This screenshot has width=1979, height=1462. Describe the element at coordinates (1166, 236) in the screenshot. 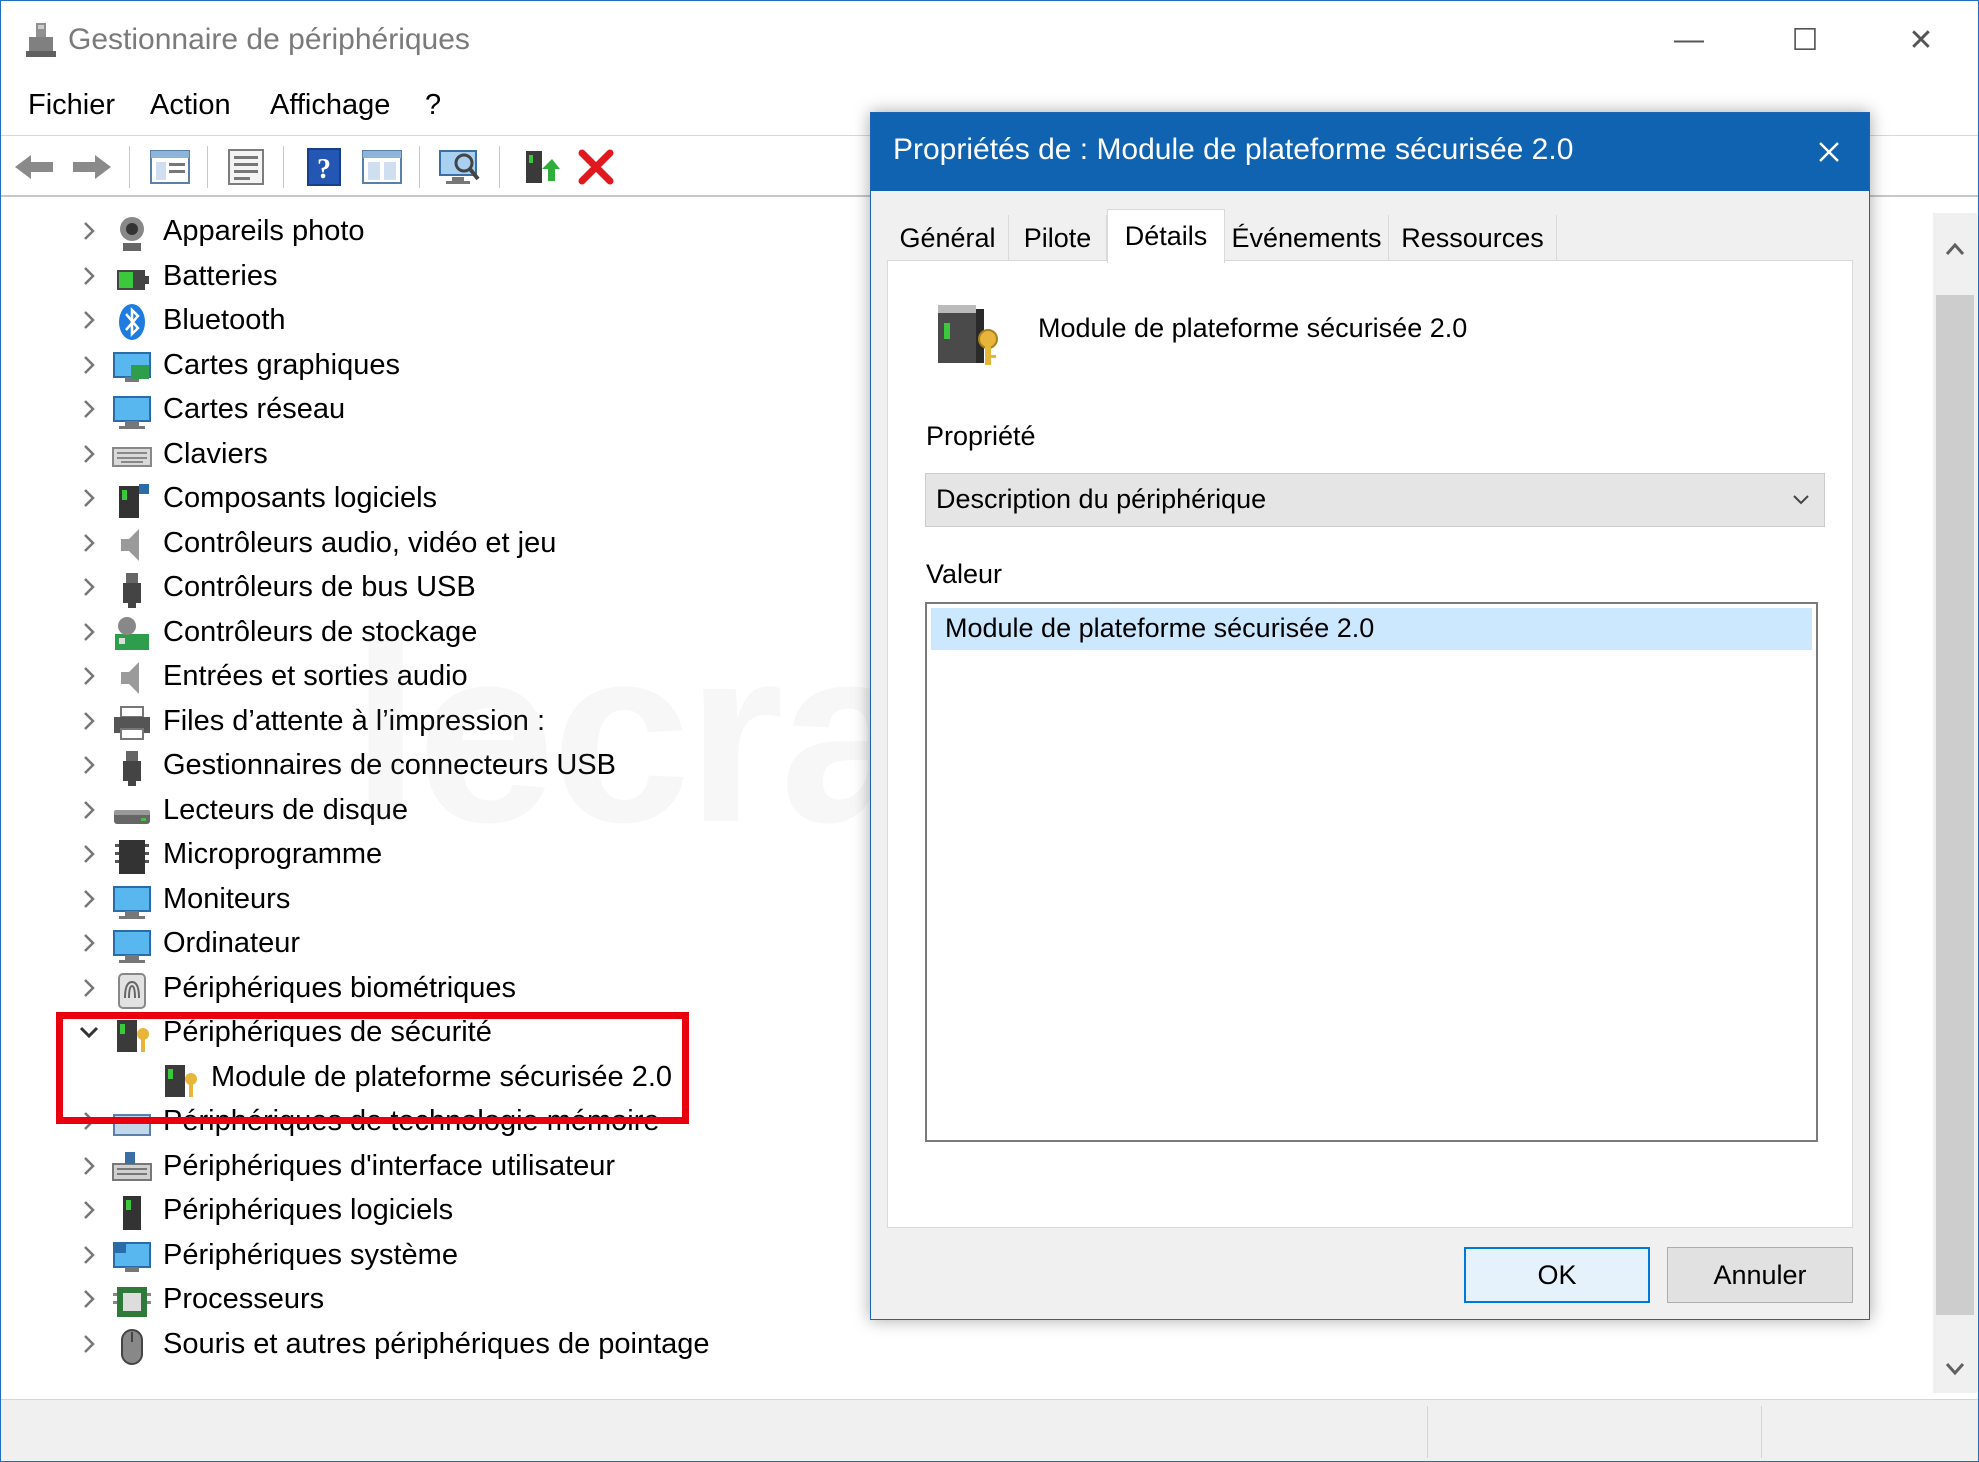

I see `tab-details: Détails` at that location.